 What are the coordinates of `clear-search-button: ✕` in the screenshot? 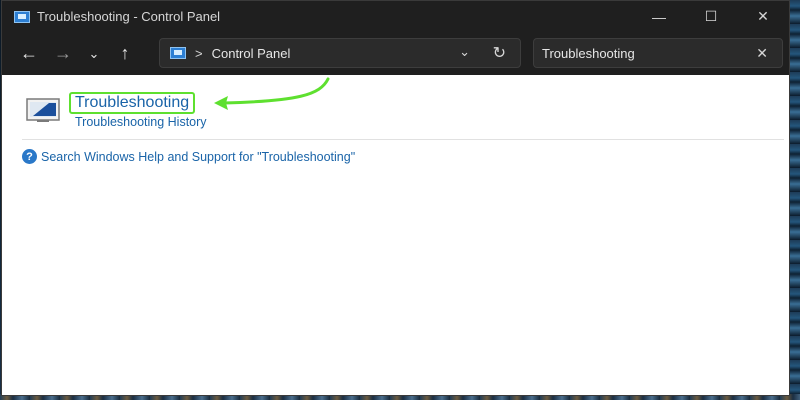 It's located at (762, 53).